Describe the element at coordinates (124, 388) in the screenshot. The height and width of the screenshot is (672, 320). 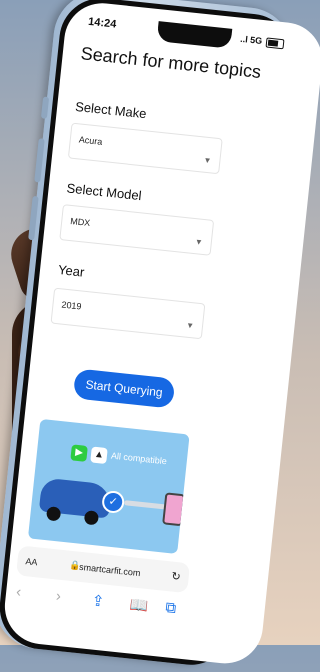
I see `start-querying-button: Start Querying` at that location.